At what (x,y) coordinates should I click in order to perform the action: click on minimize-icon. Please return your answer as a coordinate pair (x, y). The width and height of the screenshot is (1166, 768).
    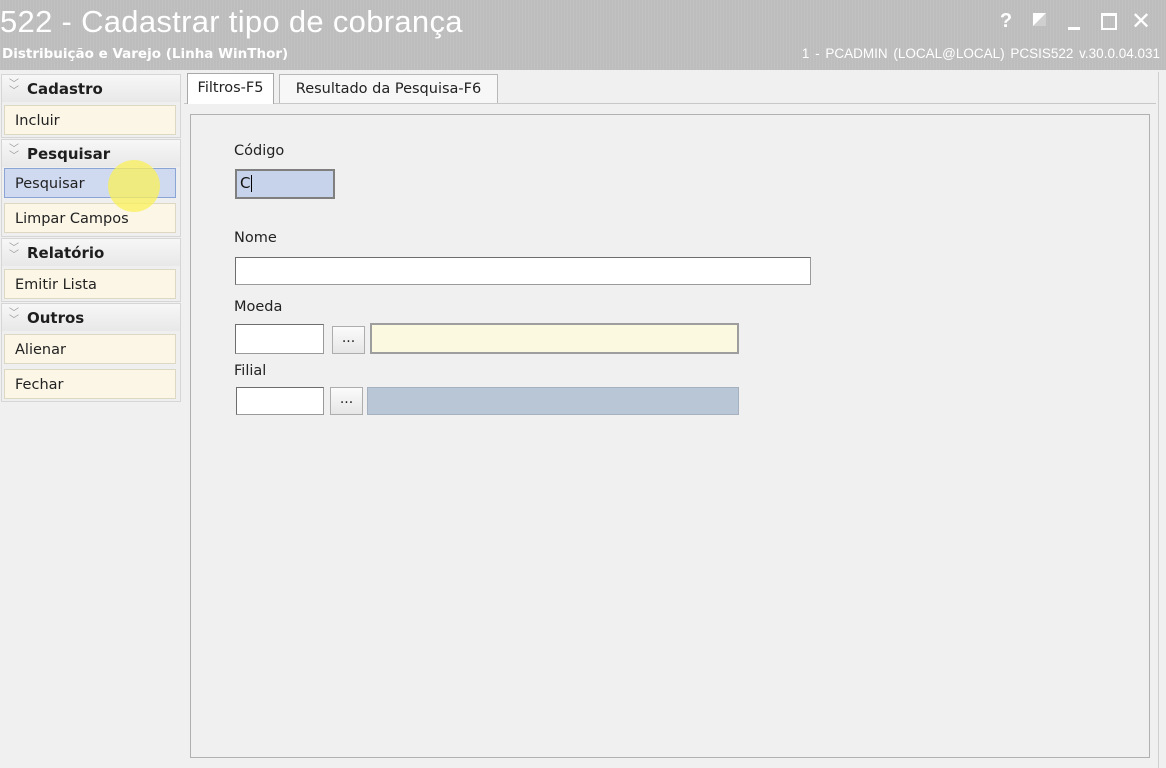
    Looking at the image, I should click on (1074, 21).